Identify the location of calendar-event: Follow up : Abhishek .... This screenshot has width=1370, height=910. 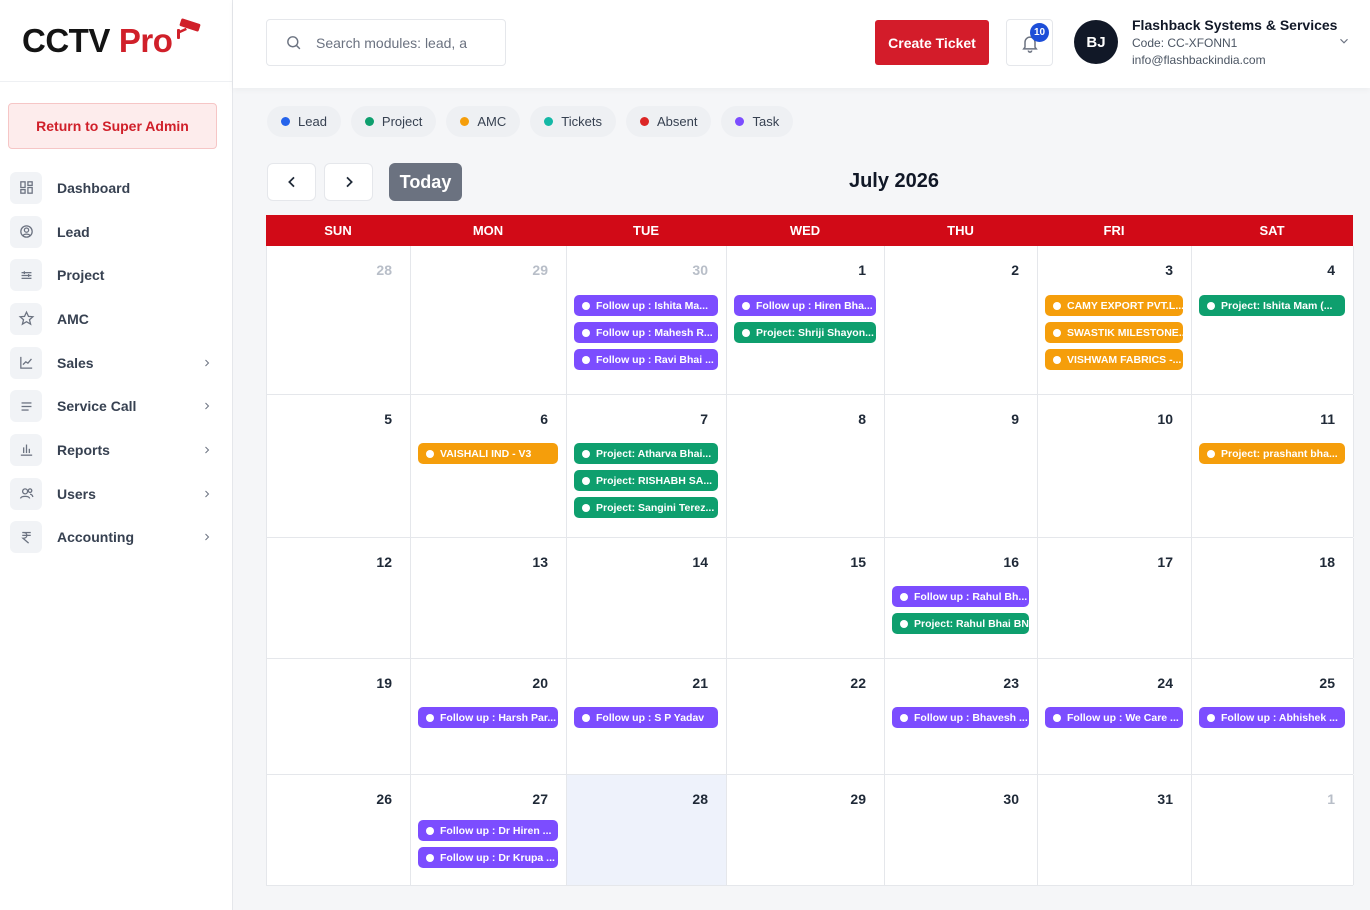
(1272, 717).